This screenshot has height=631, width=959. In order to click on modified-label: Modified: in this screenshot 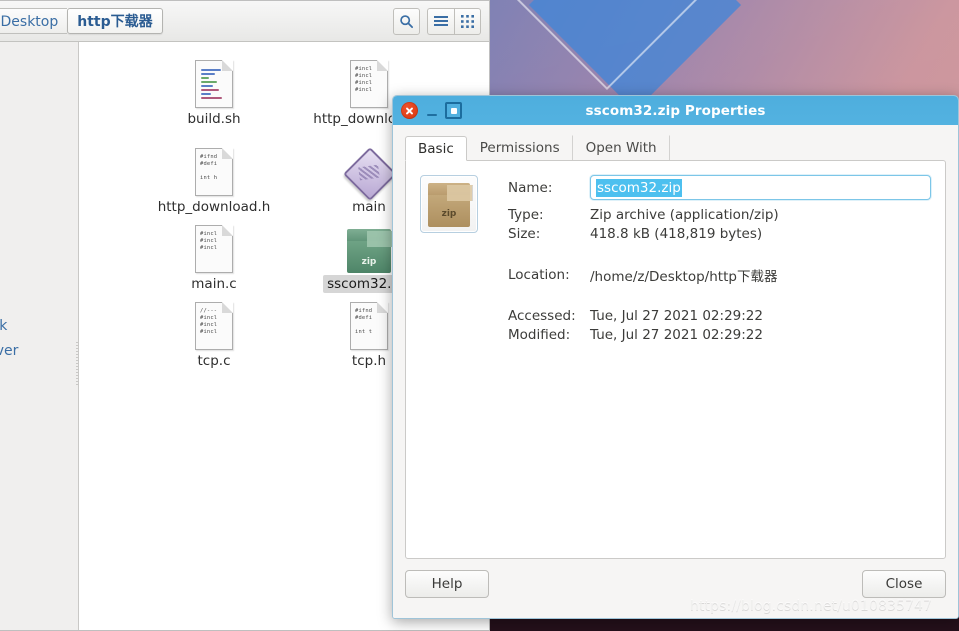, I will do `click(539, 335)`.